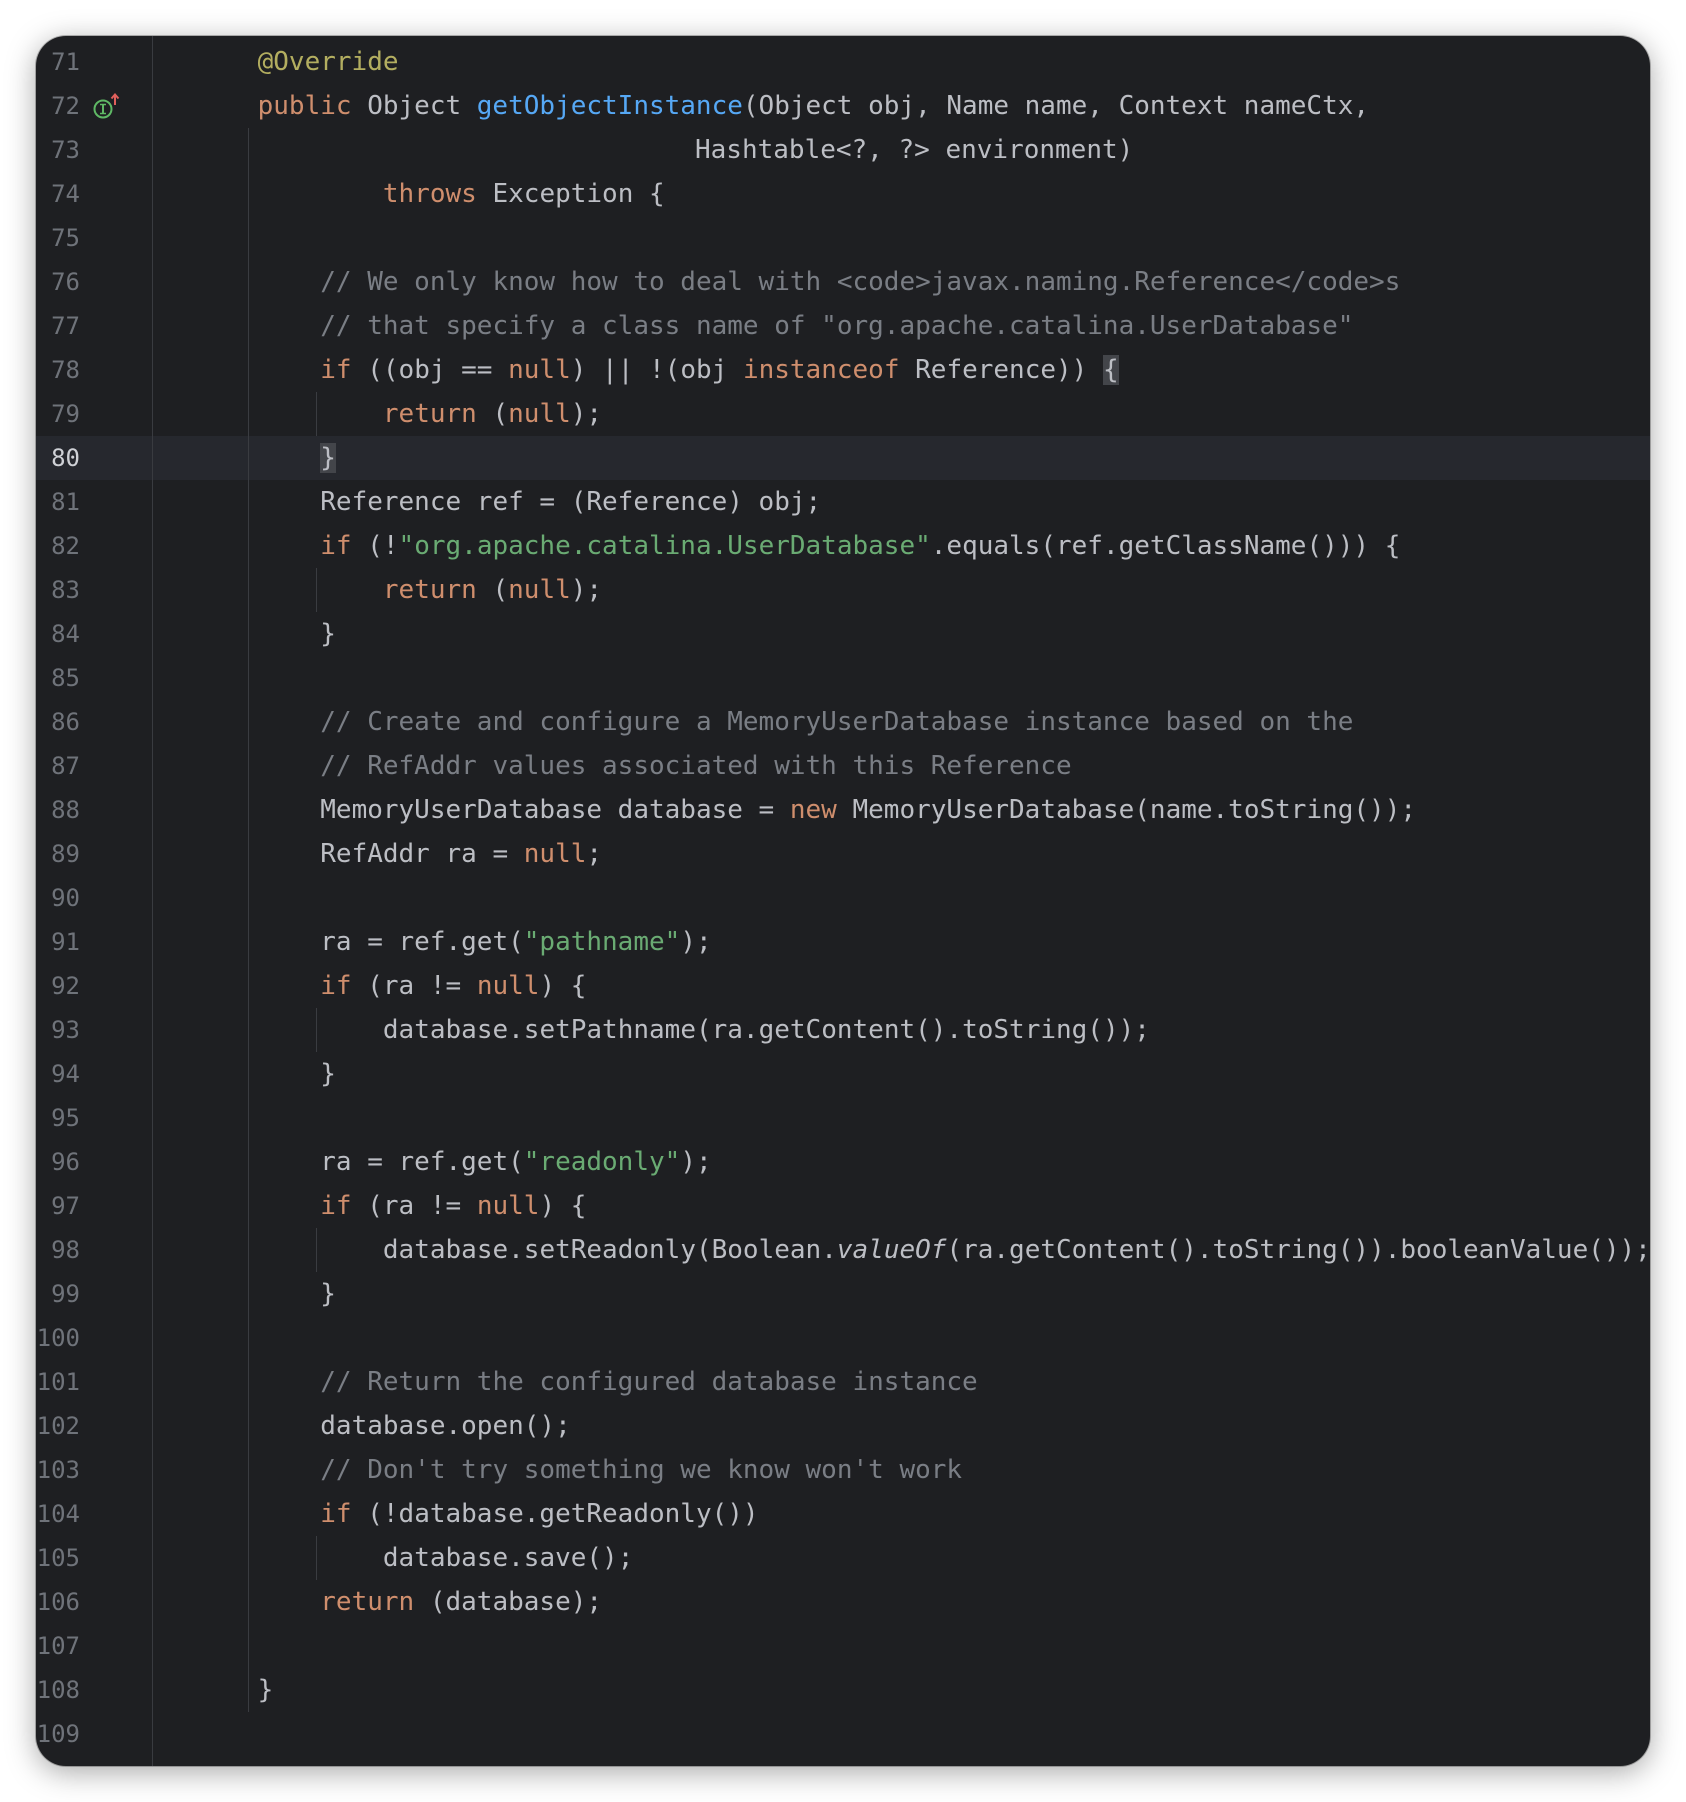 Image resolution: width=1686 pixels, height=1802 pixels. I want to click on line-number: 79, so click(58, 414).